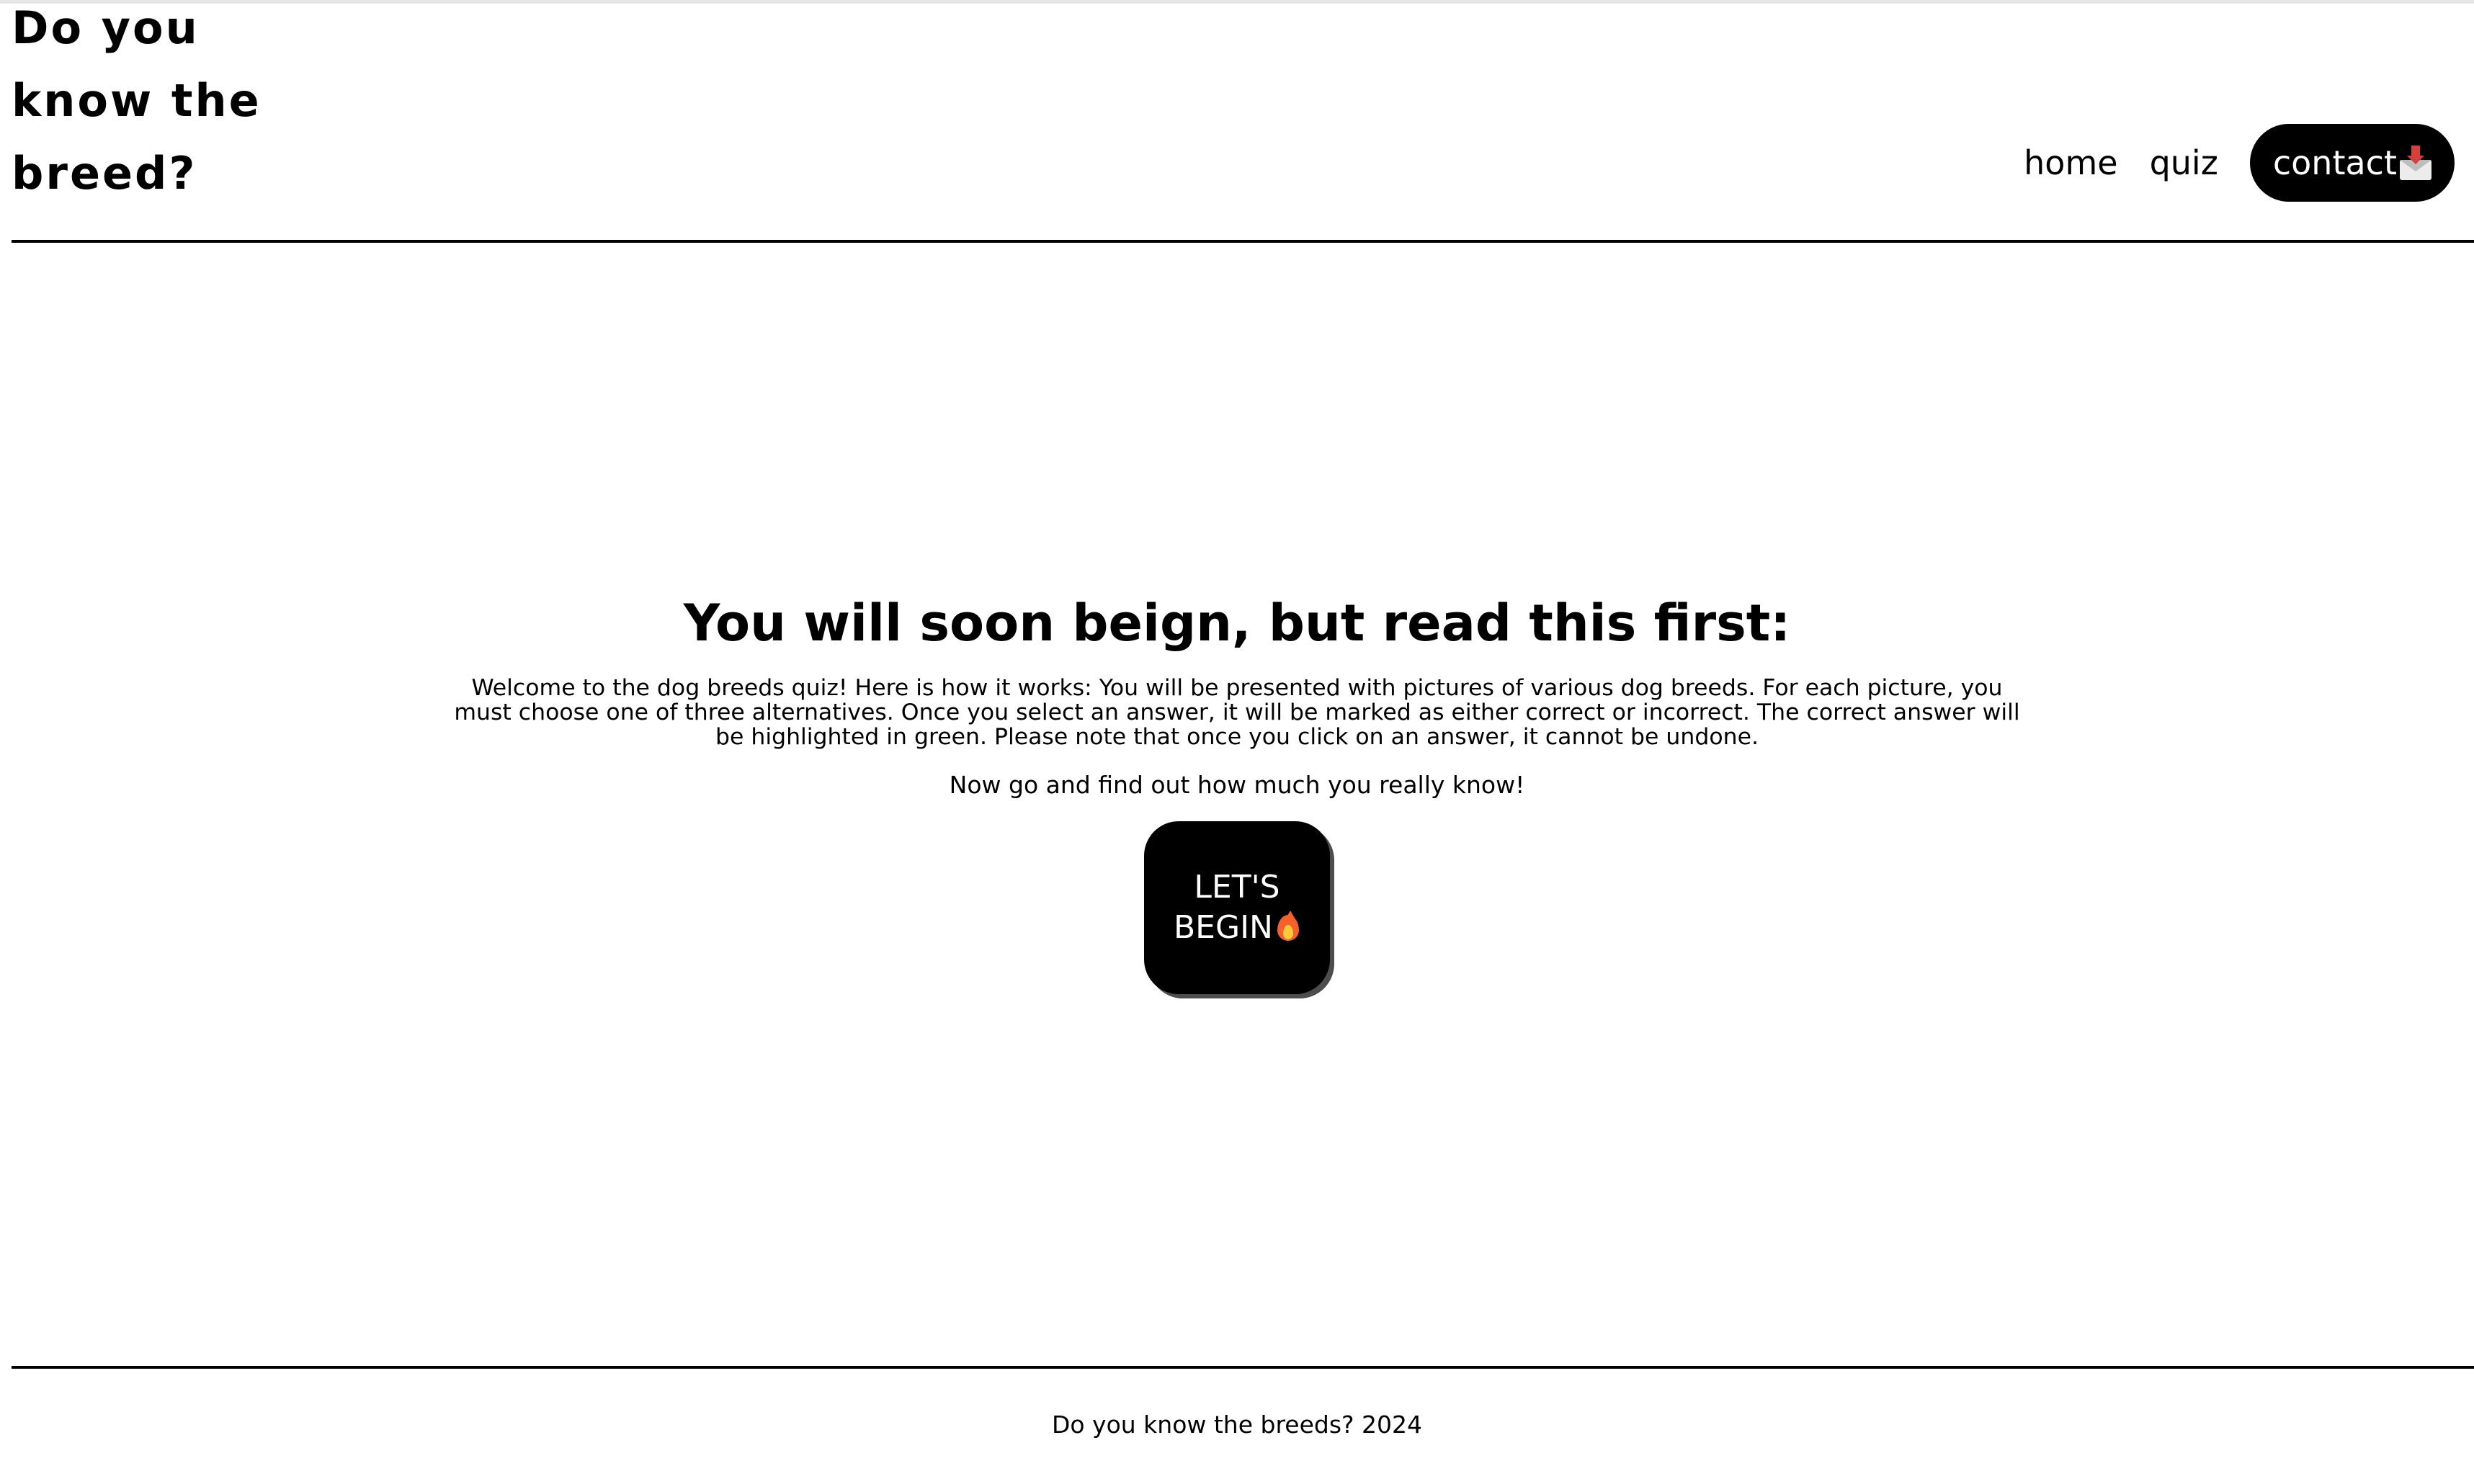  I want to click on nav-contact-button: contact, so click(2352, 163).